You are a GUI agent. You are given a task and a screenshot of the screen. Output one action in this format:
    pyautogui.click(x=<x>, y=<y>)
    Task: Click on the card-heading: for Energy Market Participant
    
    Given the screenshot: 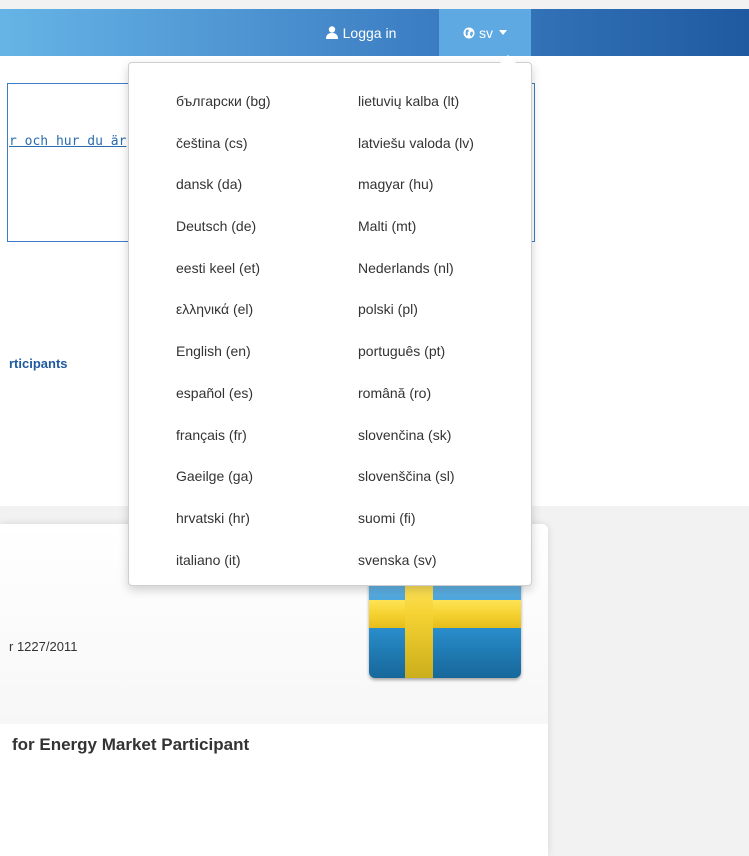 What is the action you would take?
    pyautogui.click(x=131, y=744)
    